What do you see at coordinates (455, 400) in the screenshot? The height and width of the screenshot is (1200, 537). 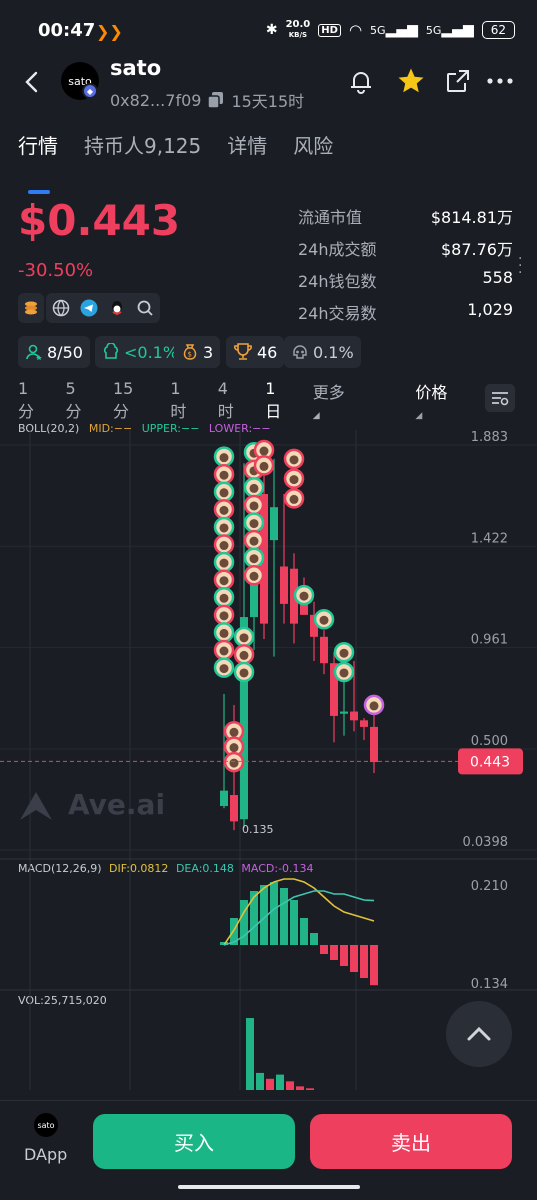 I see `tf-price: 价格 ◢` at bounding box center [455, 400].